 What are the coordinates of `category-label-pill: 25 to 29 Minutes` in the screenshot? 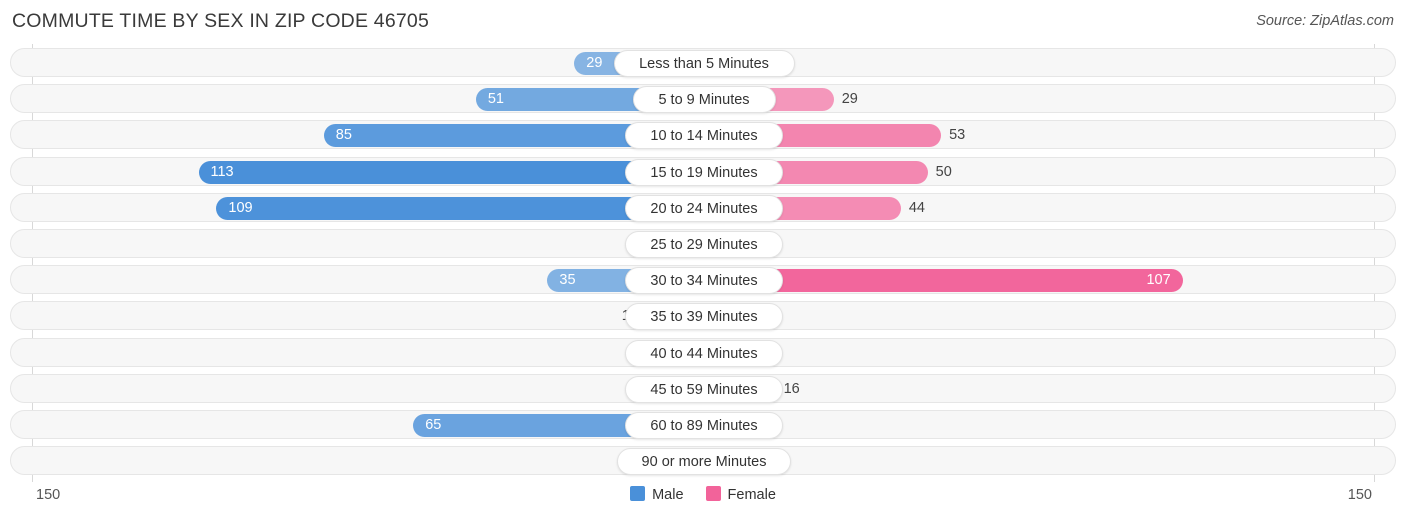 It's located at (704, 244).